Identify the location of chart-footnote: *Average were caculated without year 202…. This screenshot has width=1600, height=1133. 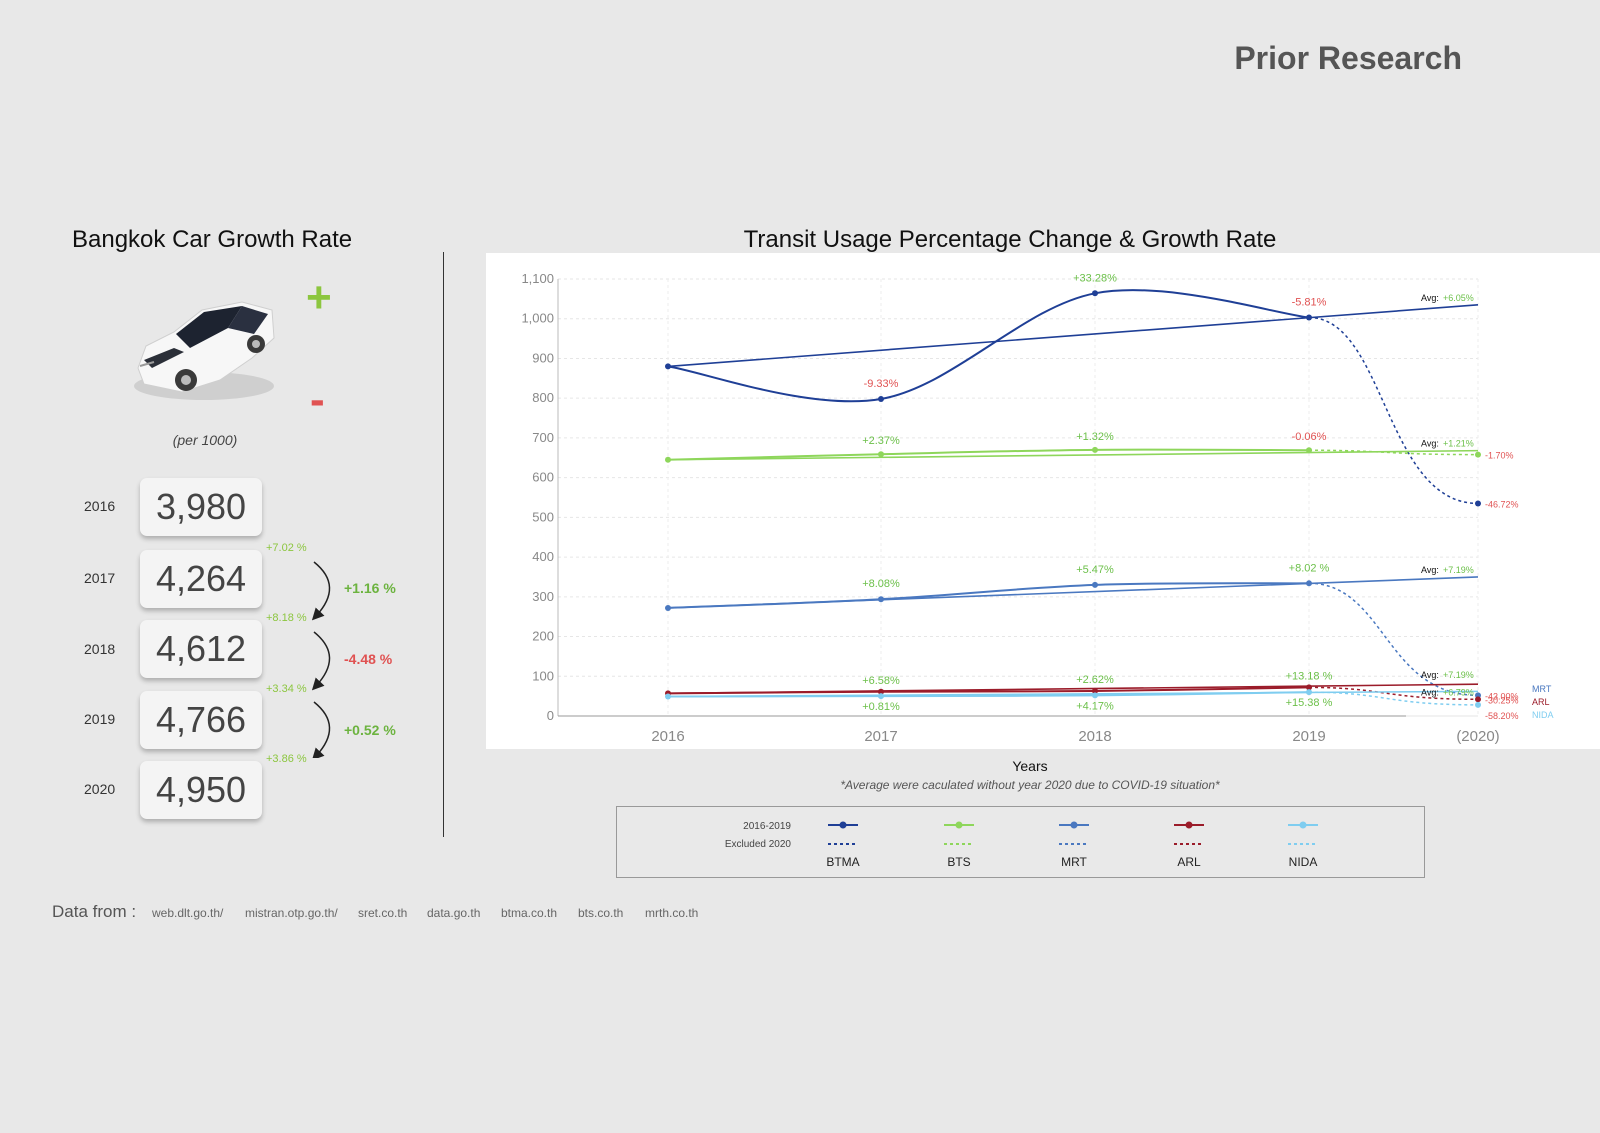
(1030, 785).